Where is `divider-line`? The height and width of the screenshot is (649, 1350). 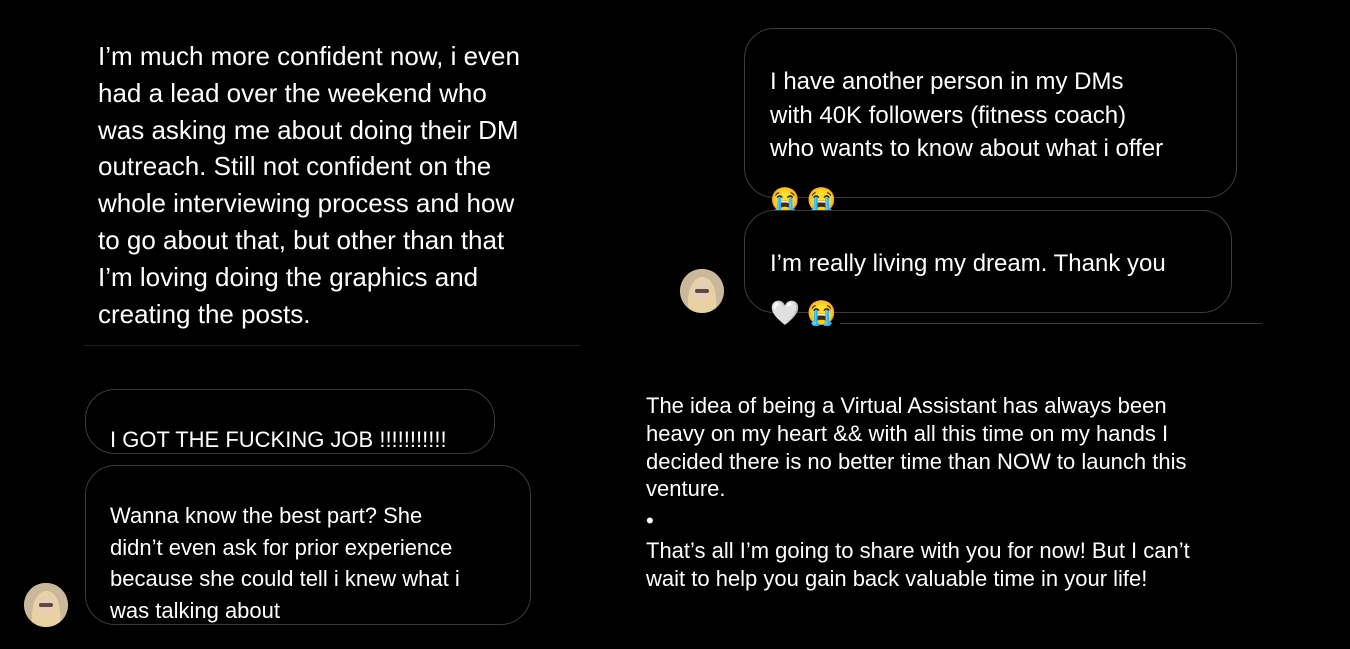
divider-line is located at coordinates (1051, 323).